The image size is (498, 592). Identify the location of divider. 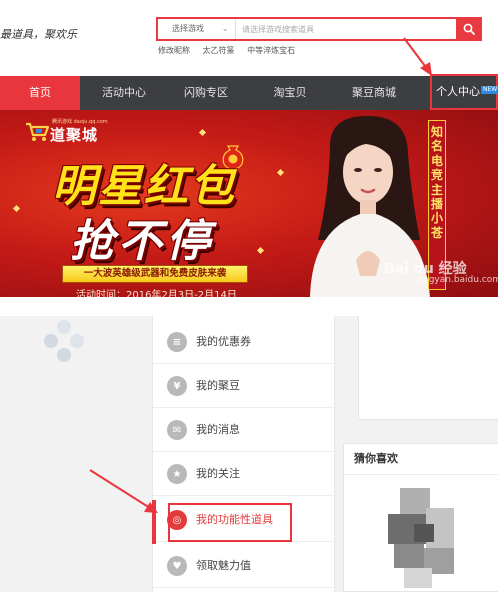
(421, 474).